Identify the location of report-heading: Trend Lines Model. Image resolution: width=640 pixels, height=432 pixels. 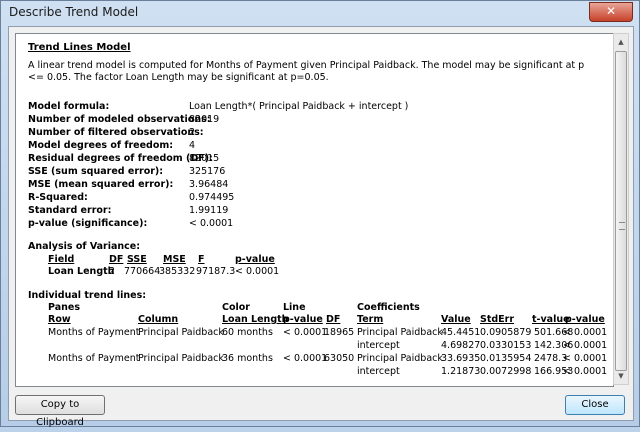
(79, 47).